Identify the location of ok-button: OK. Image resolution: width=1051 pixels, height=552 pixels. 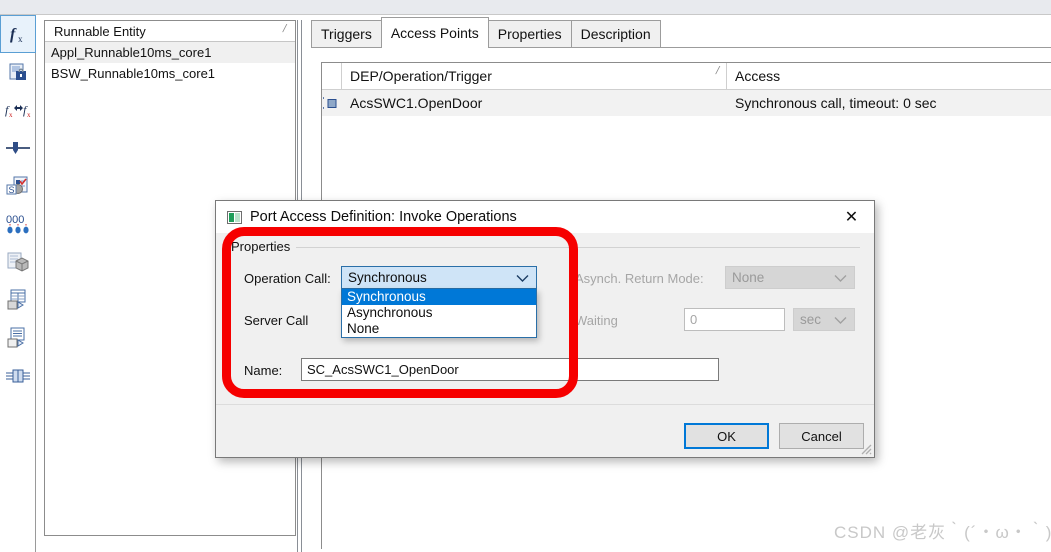
(726, 436).